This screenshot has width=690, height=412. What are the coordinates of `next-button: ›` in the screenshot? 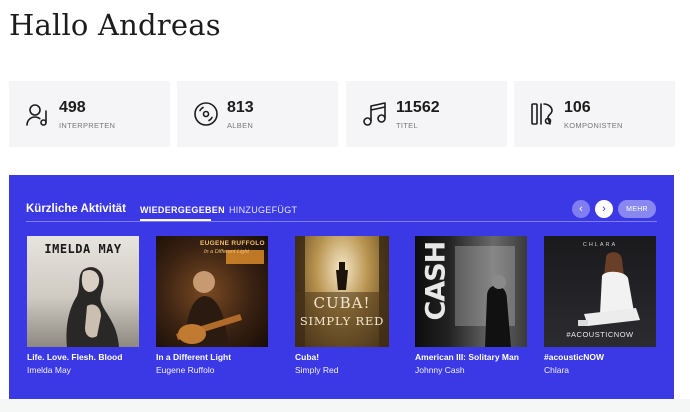 It's located at (604, 209).